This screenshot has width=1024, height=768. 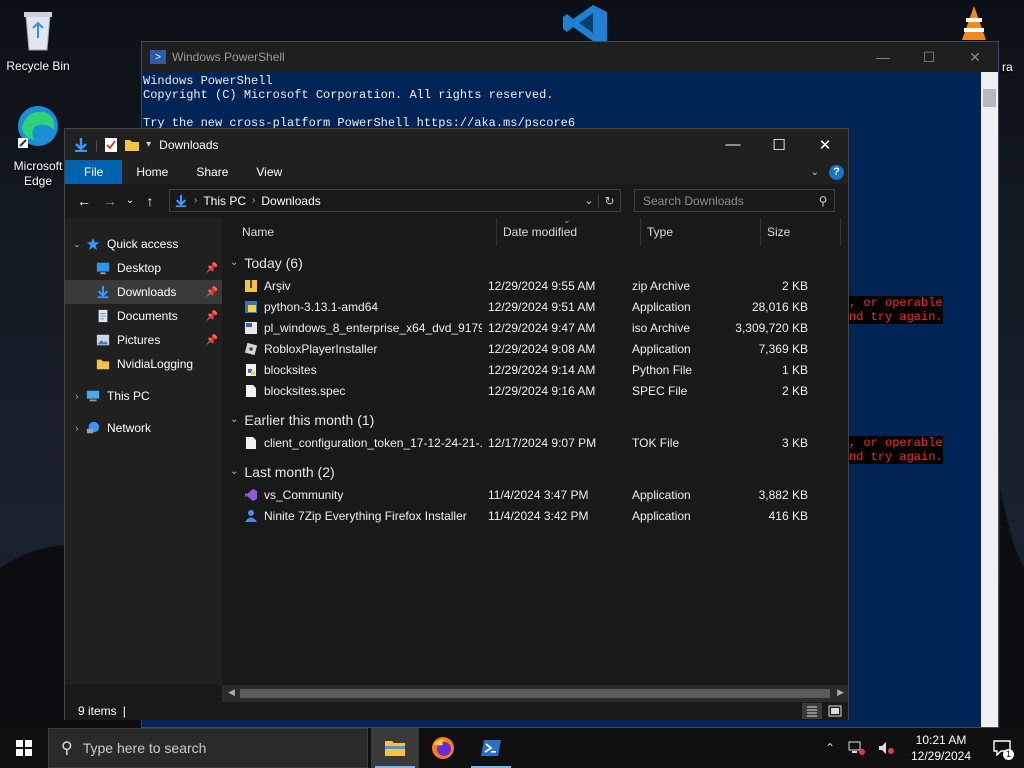 I want to click on taskbar-firefox, so click(x=443, y=748).